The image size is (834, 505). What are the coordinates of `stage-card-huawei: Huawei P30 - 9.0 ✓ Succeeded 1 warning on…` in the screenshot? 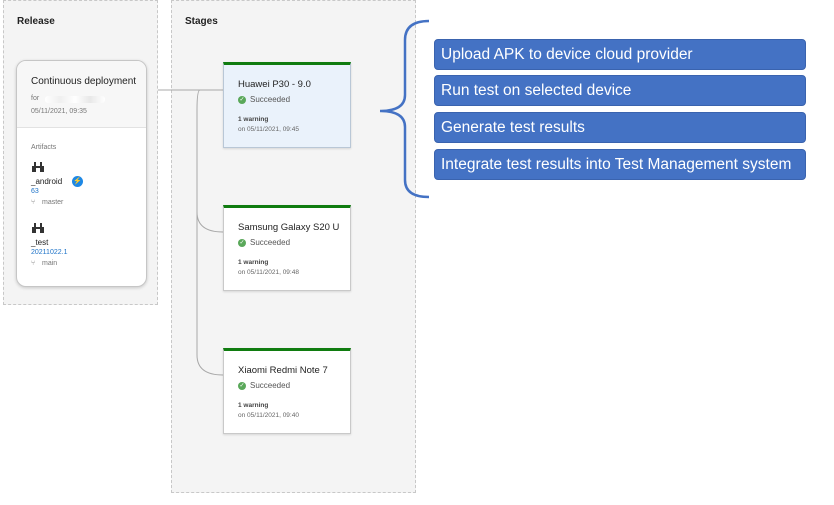 It's located at (287, 105).